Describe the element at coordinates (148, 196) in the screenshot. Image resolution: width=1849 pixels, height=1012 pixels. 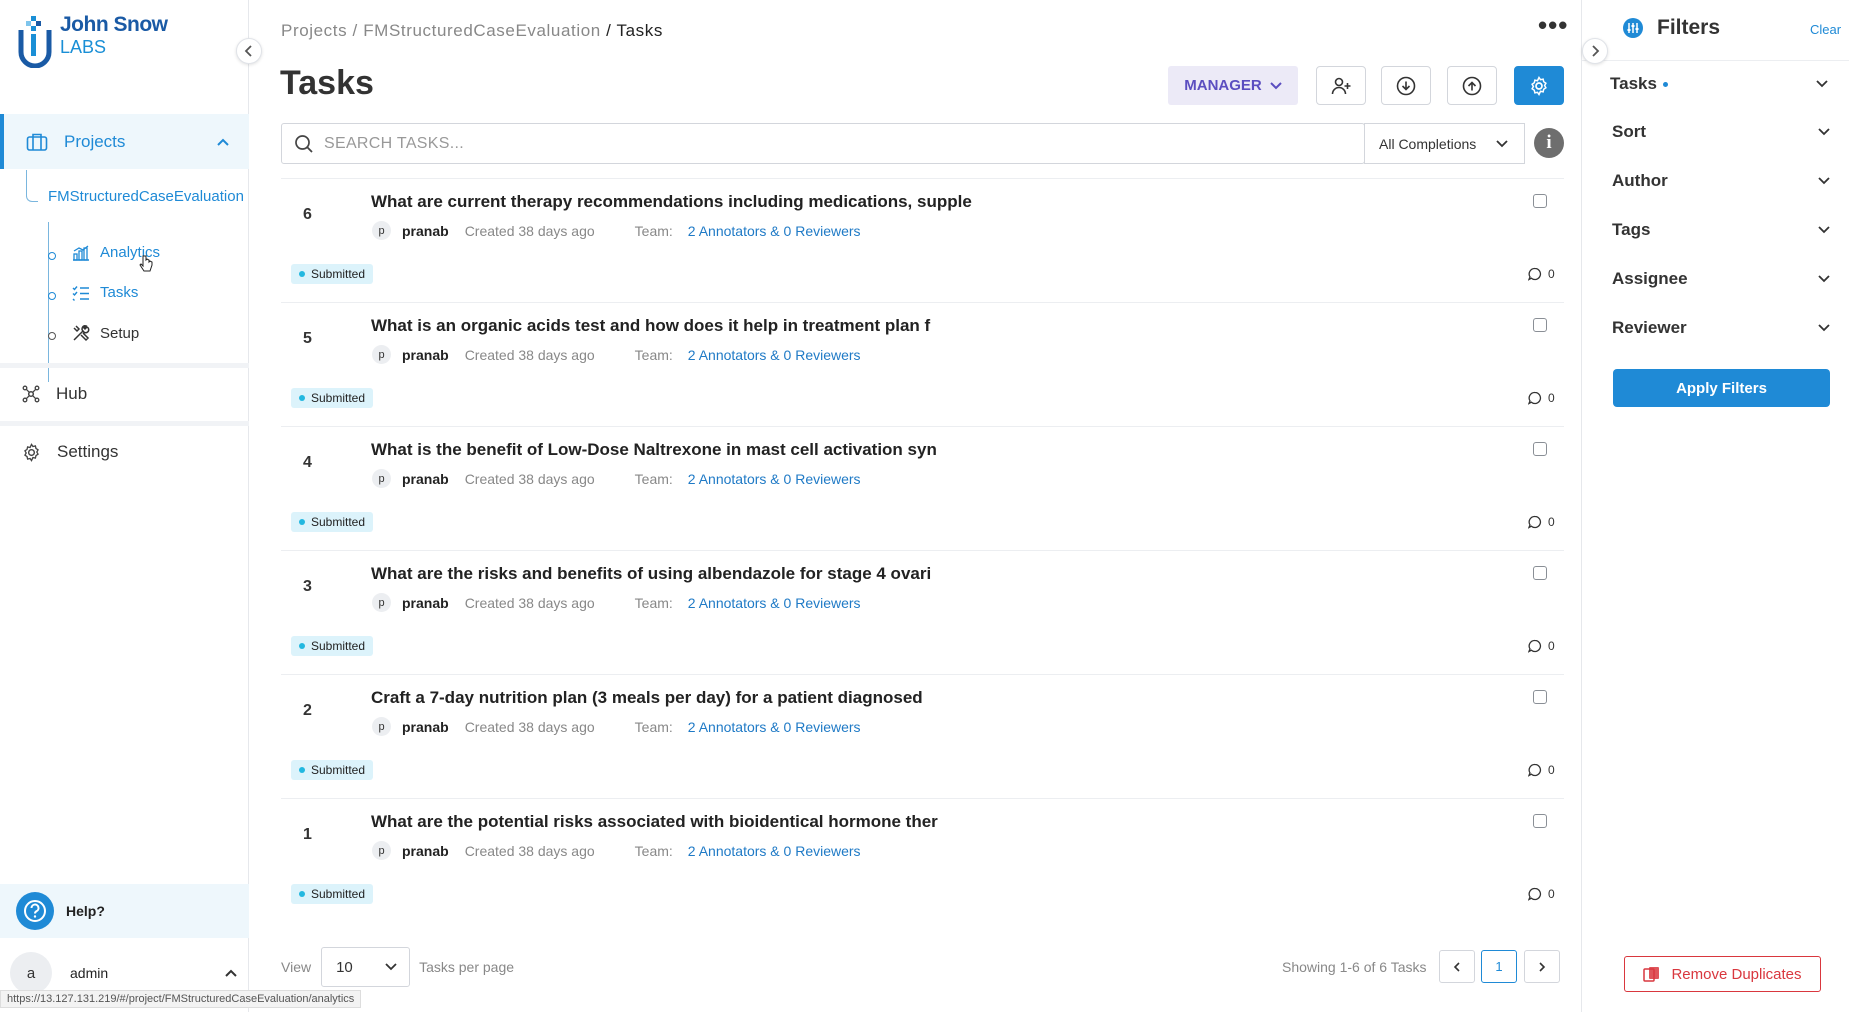
I see `project-tree-item: FMStructuredCaseEvaluation` at that location.